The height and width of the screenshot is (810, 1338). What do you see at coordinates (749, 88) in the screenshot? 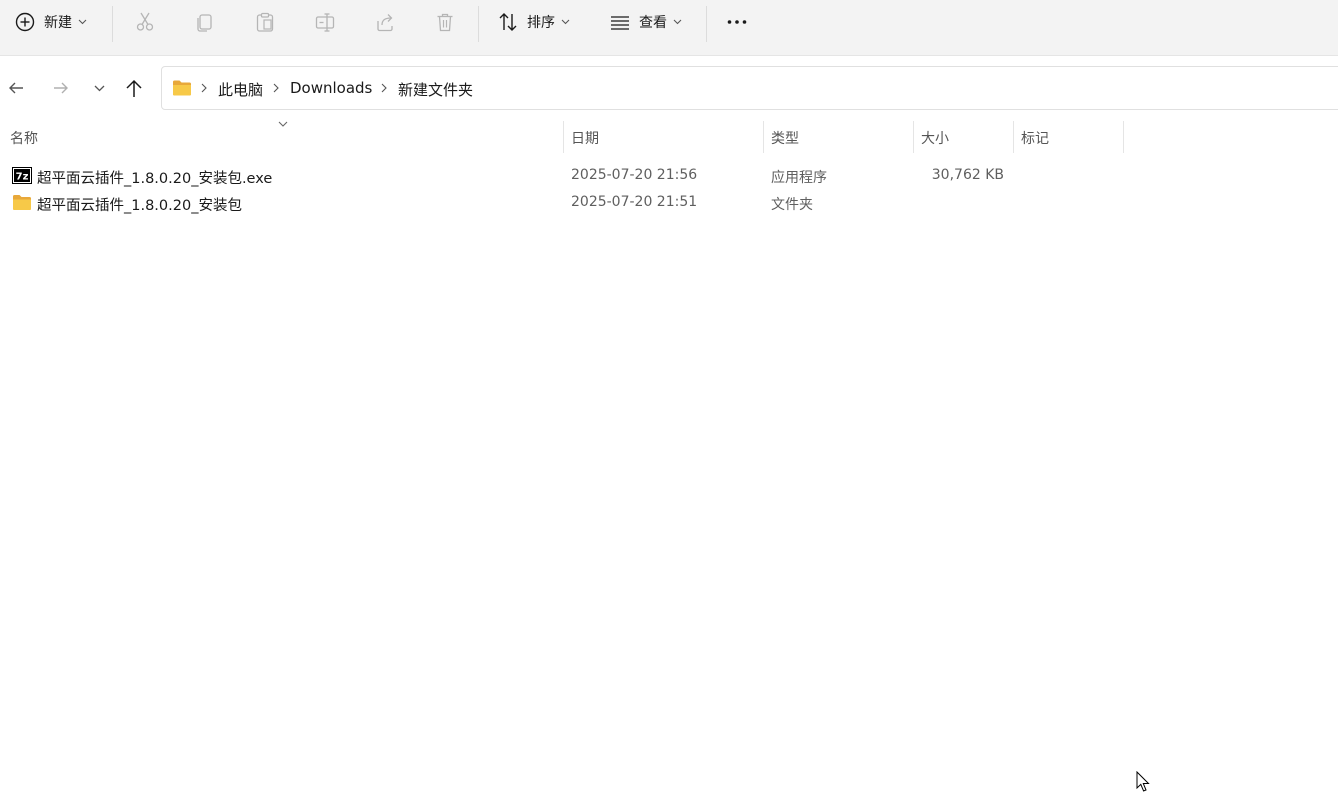
I see `address-bar: 此电脑 Downloads 新建文件夹` at bounding box center [749, 88].